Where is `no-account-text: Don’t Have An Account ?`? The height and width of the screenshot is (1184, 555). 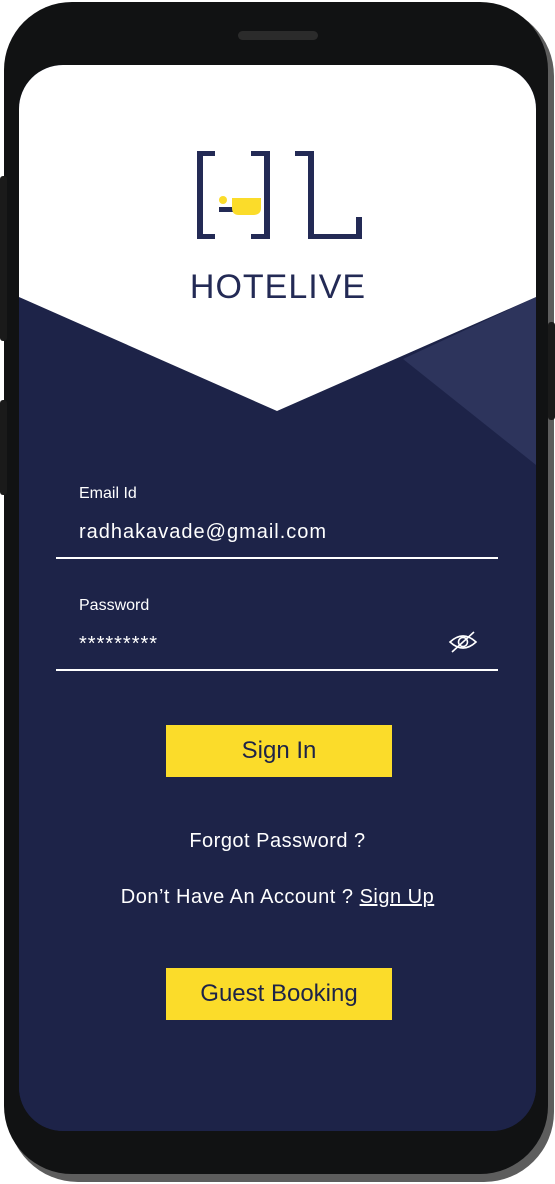 no-account-text: Don’t Have An Account ? is located at coordinates (237, 897).